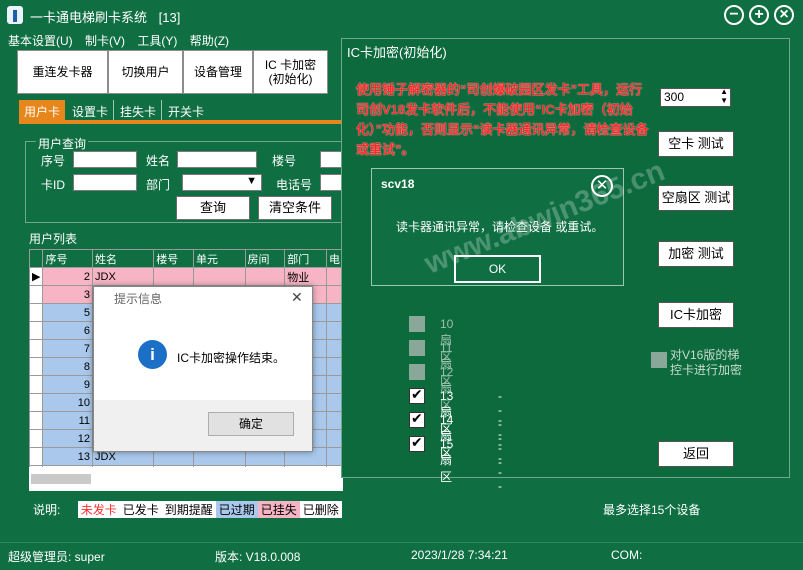  What do you see at coordinates (174, 258) in the screenshot?
I see `col-building: 楼号` at bounding box center [174, 258].